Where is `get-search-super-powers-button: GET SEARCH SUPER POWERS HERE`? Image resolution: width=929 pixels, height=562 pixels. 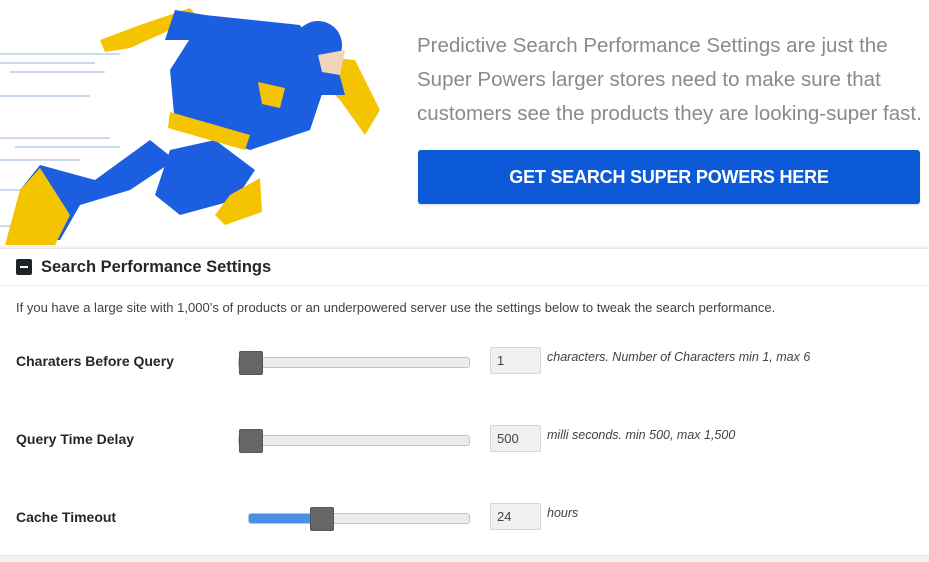
get-search-super-powers-button: GET SEARCH SUPER POWERS HERE is located at coordinates (669, 177).